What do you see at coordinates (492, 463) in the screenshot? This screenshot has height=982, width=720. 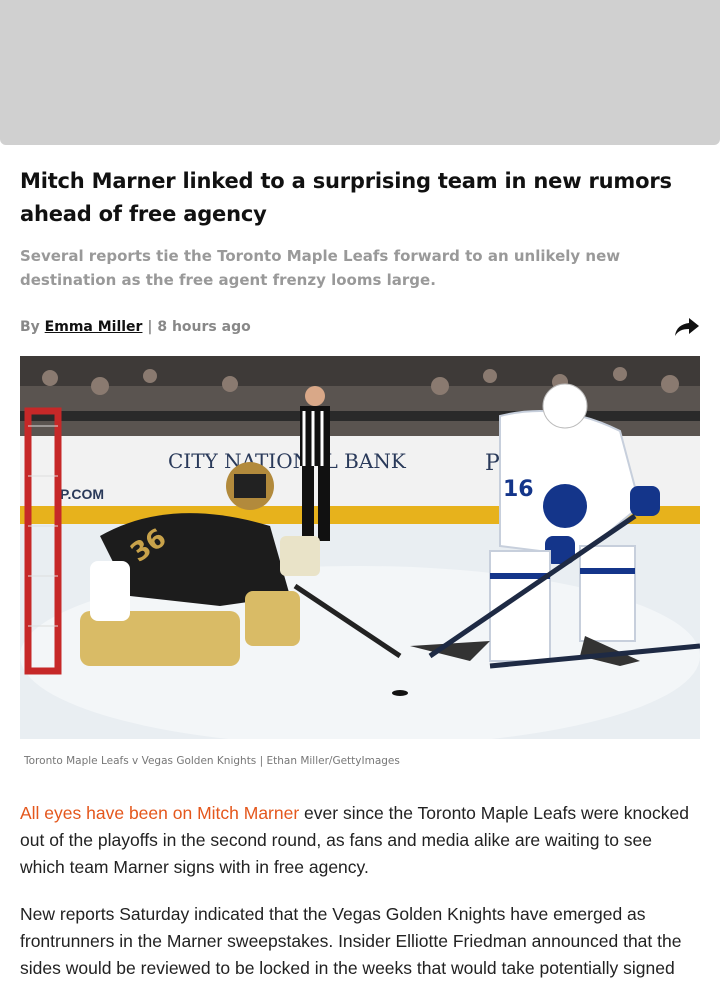 I see `board-text-right: P` at bounding box center [492, 463].